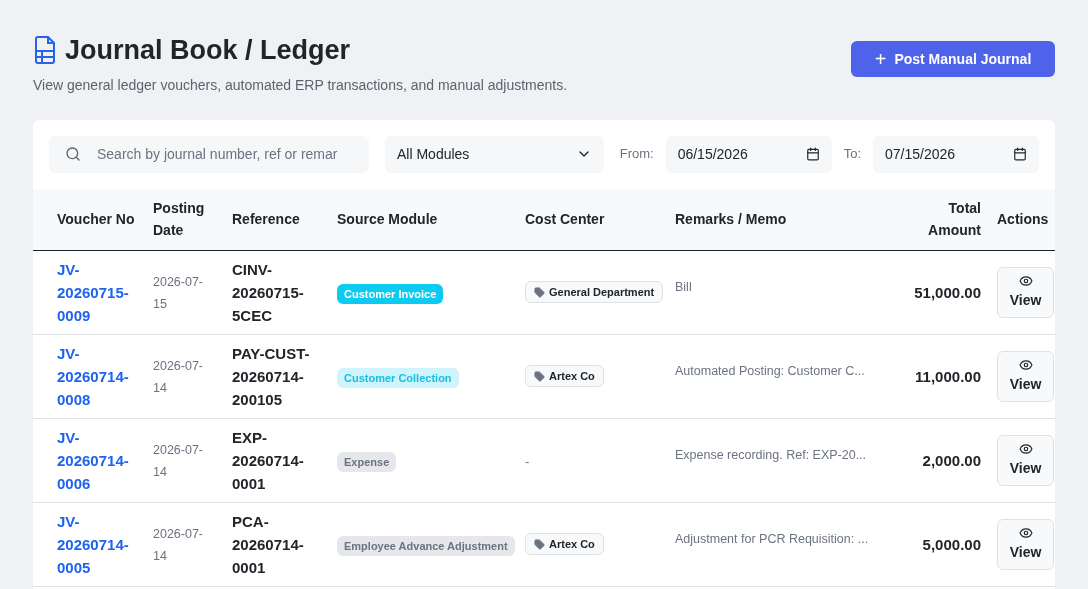 The image size is (1088, 589). I want to click on voucher-link: JV-20260715-0009, so click(99, 292).